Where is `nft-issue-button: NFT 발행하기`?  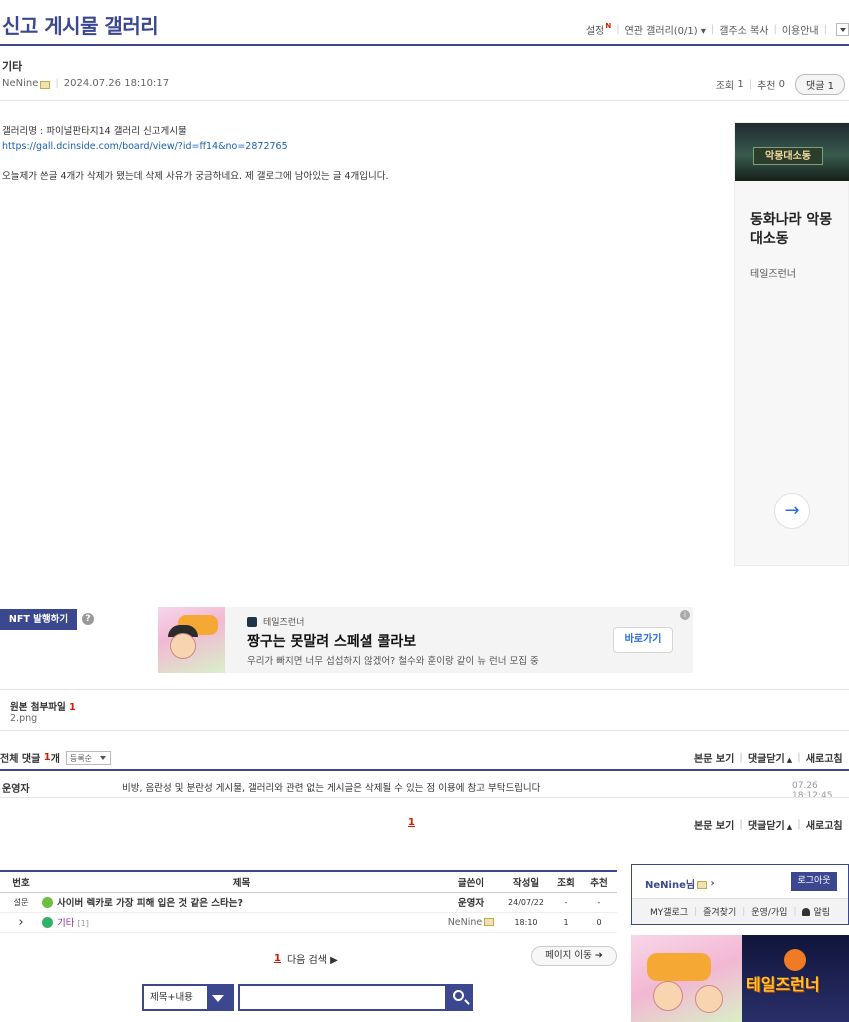
nft-issue-button: NFT 발행하기 is located at coordinates (38, 619).